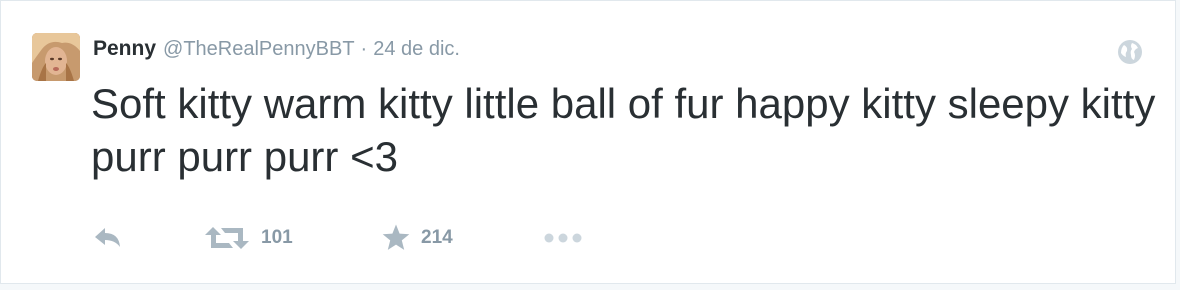  What do you see at coordinates (417, 238) in the screenshot?
I see `favorite-button: 214` at bounding box center [417, 238].